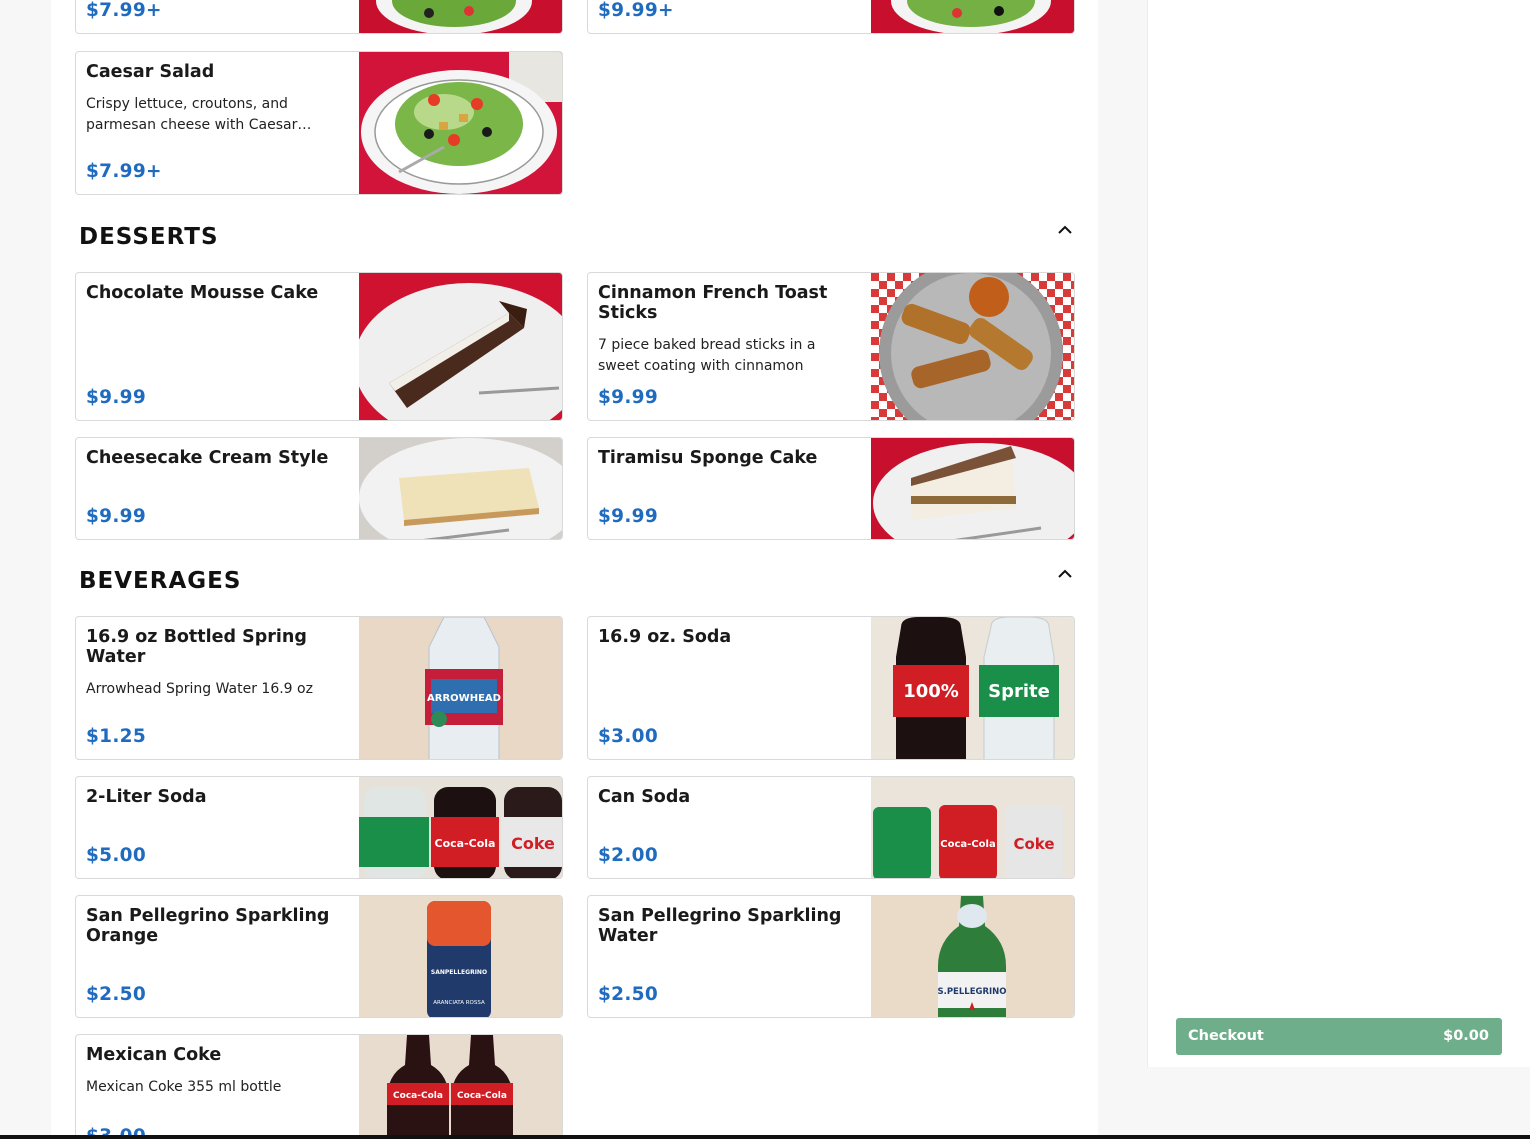  What do you see at coordinates (628, 736) in the screenshot?
I see `item-price: $3.00` at bounding box center [628, 736].